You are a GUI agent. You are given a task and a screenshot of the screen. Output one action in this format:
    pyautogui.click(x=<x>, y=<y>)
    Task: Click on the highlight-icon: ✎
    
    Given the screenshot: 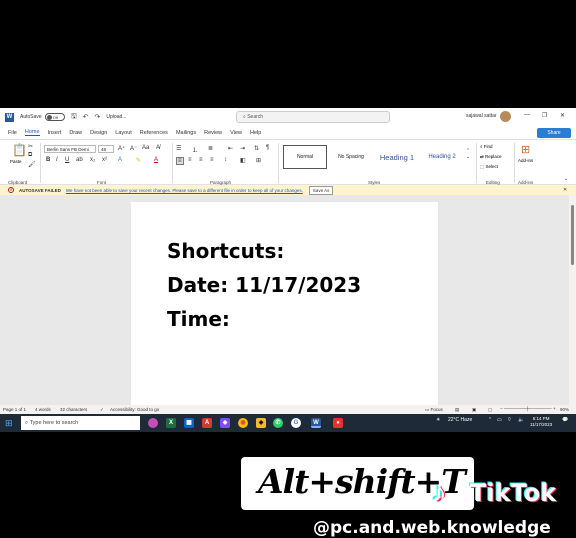 What is the action you would take?
    pyautogui.click(x=138, y=160)
    